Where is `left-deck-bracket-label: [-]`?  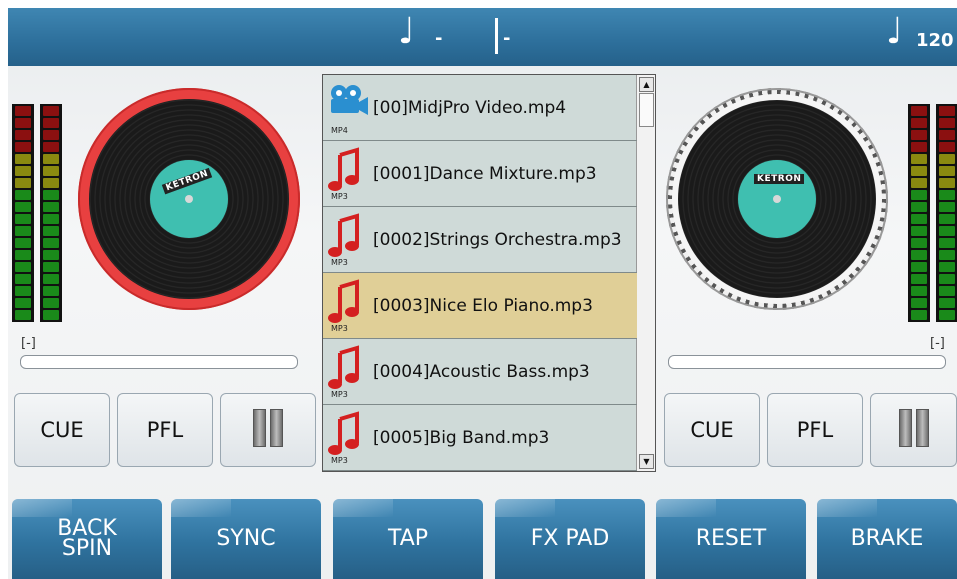
left-deck-bracket-label: [-] is located at coordinates (28, 343).